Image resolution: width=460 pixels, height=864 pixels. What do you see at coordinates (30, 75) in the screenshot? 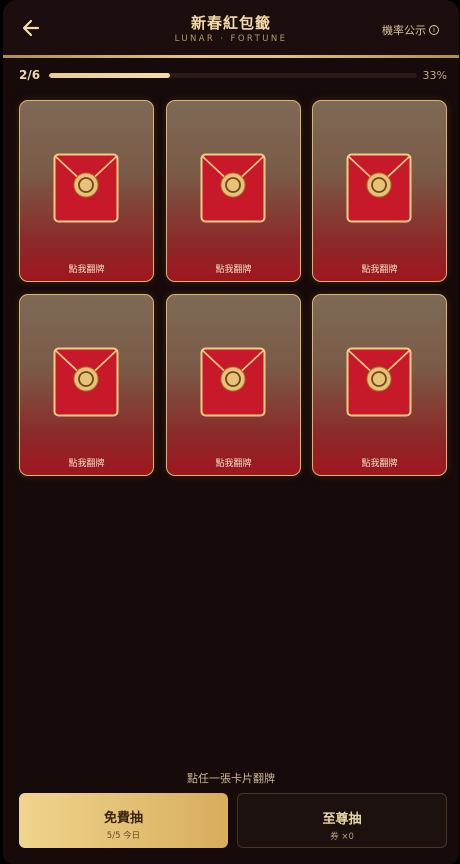
I see `progress-count: 2/6` at bounding box center [30, 75].